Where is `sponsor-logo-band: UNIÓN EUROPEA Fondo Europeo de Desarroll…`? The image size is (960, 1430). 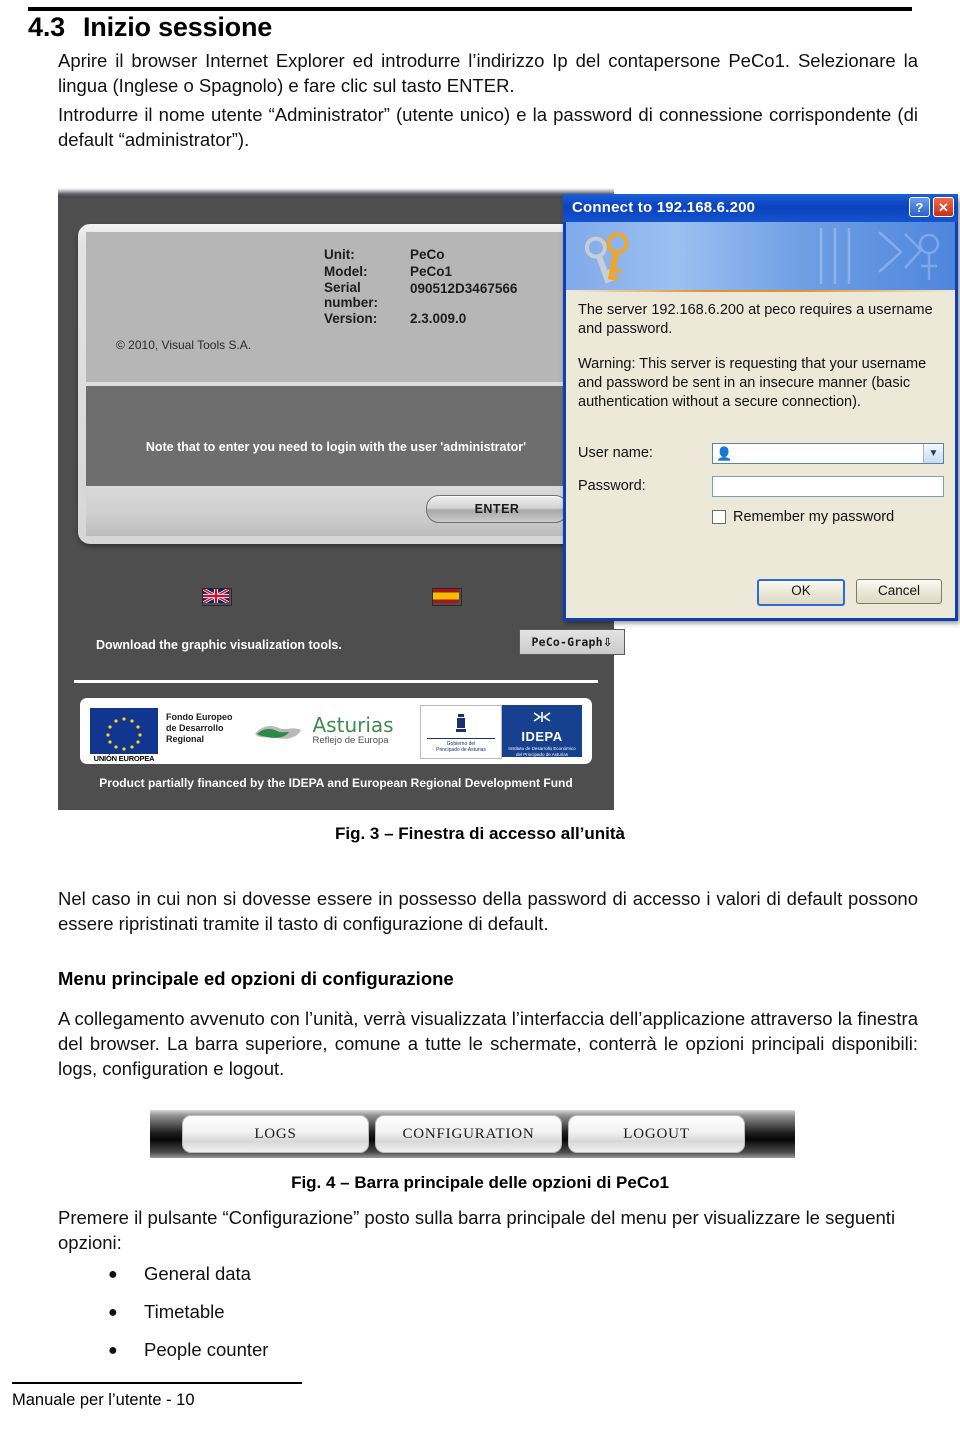
sponsor-logo-band: UNIÓN EUROPEA Fondo Europeo de Desarroll… is located at coordinates (336, 731).